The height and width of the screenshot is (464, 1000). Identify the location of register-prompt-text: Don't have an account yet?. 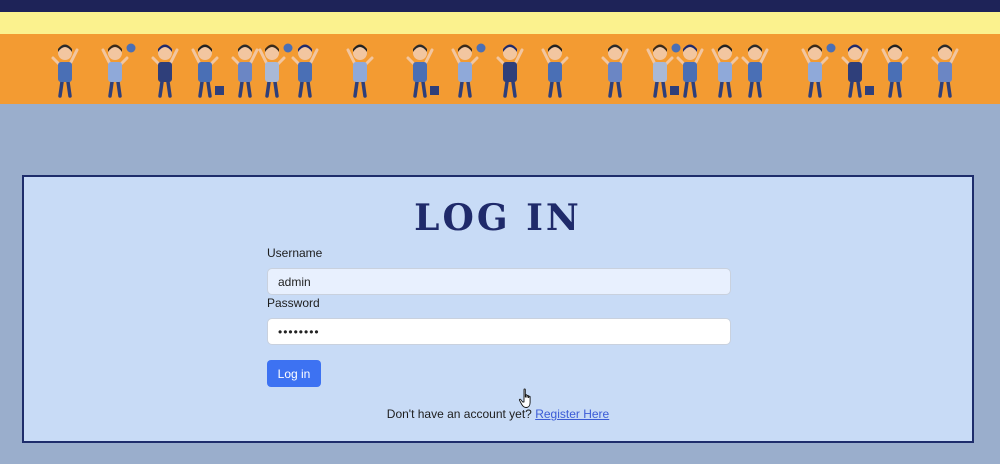
(459, 414).